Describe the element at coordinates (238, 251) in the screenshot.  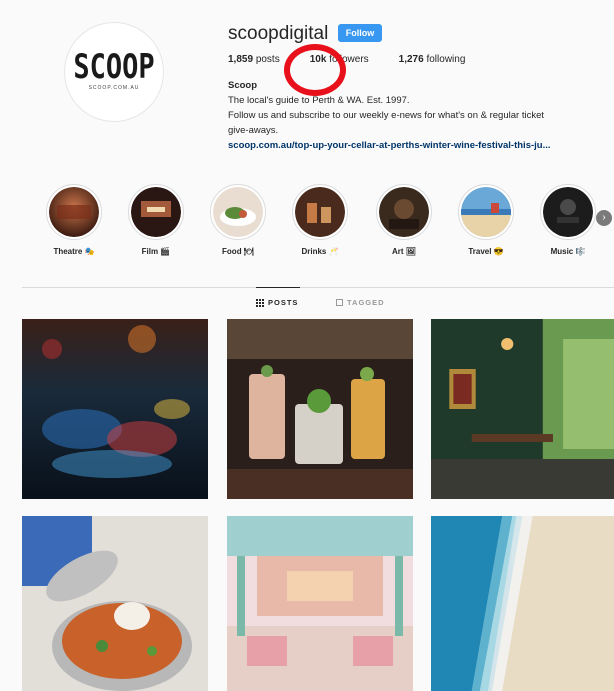
I see `highlight-label: Food 🍽` at that location.